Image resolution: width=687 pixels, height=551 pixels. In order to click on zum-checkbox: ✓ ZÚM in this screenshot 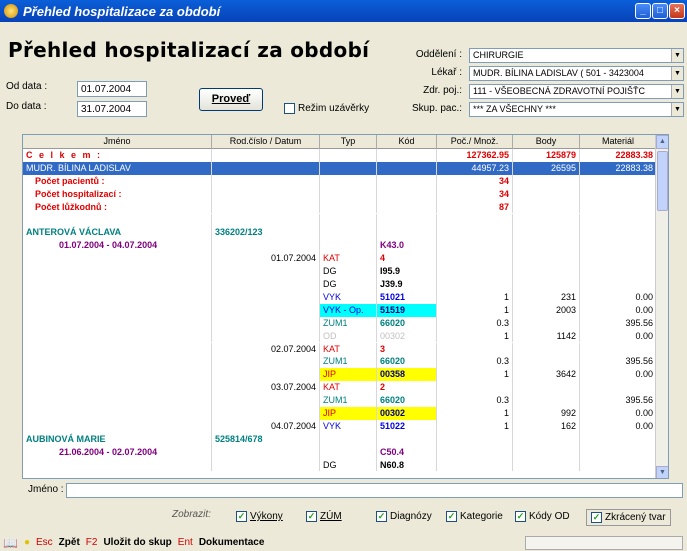, I will do `click(324, 516)`.